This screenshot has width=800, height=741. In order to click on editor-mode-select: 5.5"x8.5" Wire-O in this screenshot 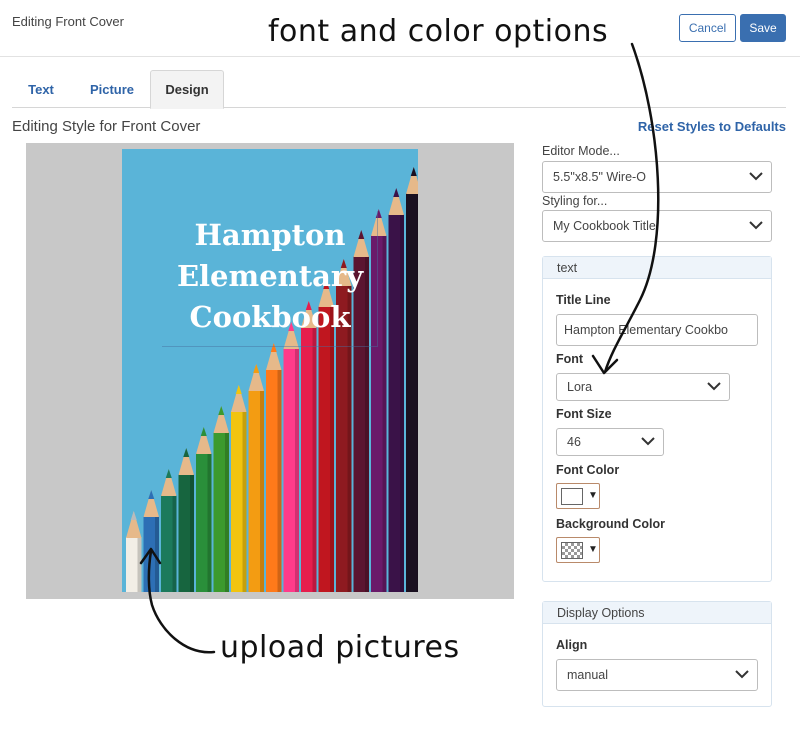, I will do `click(657, 177)`.